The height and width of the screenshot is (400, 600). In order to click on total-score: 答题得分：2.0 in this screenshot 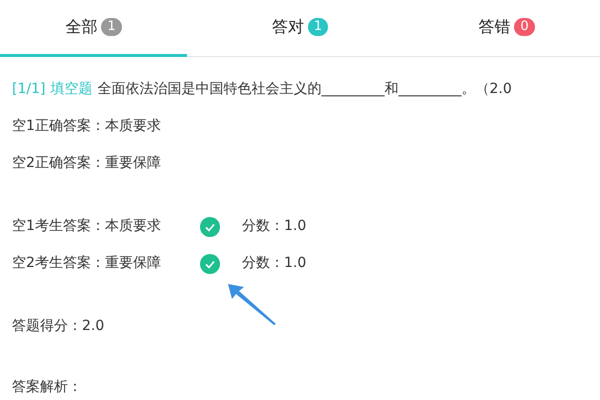, I will do `click(58, 326)`.